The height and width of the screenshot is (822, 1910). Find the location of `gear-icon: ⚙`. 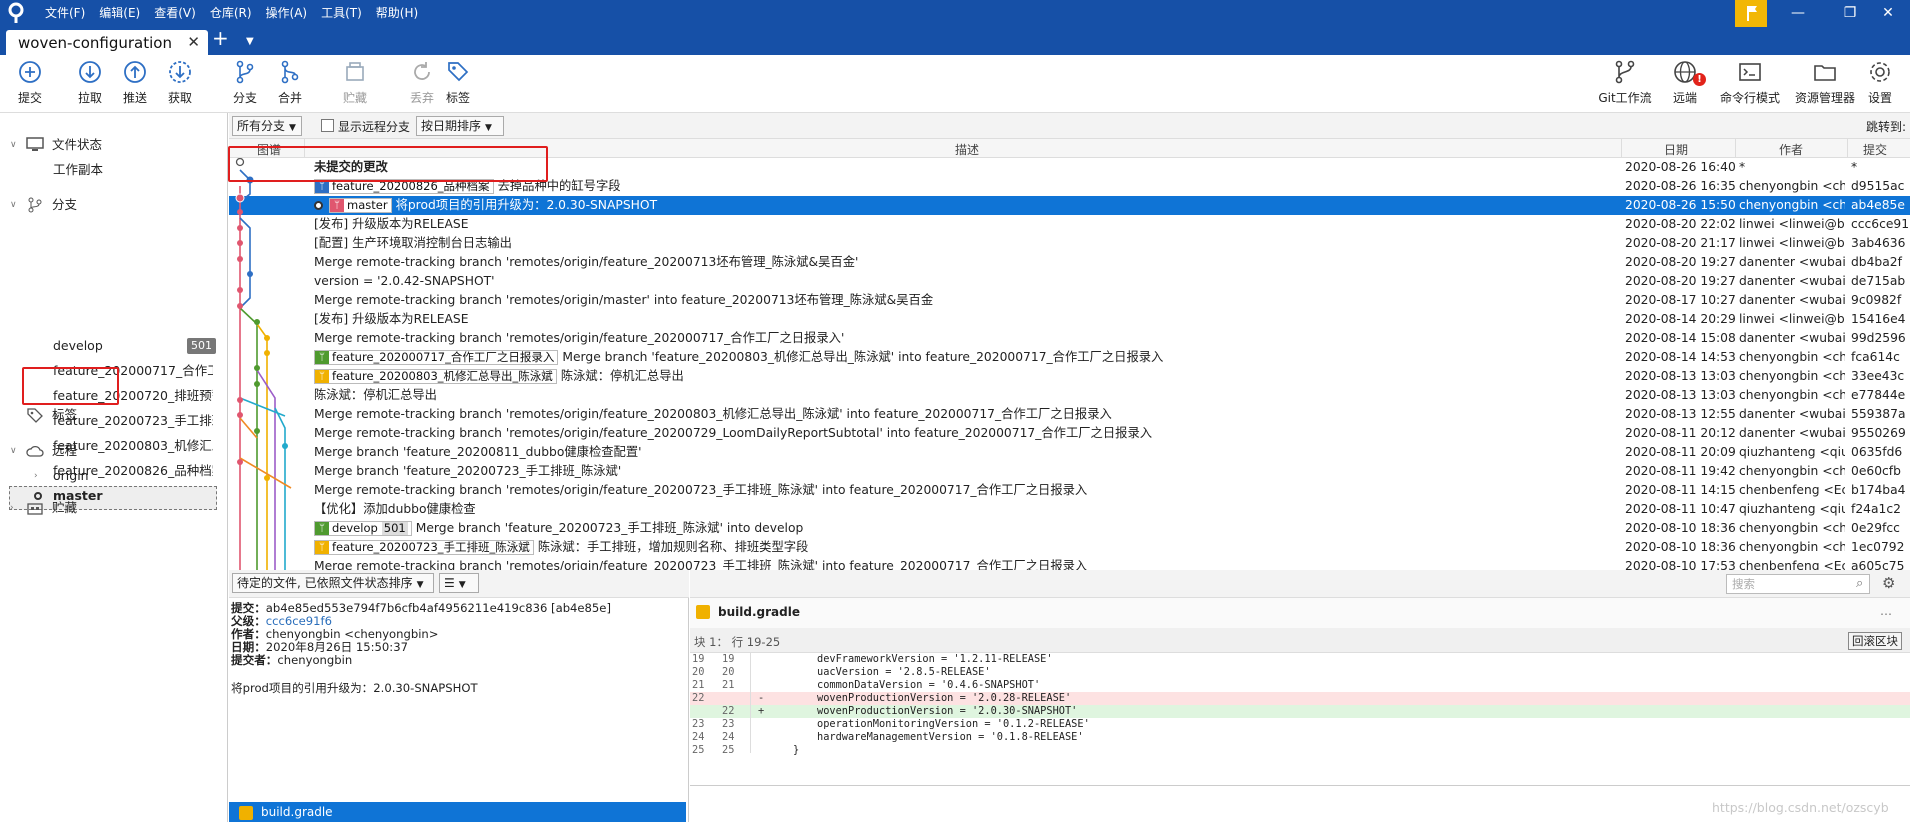

gear-icon: ⚙ is located at coordinates (1888, 583).